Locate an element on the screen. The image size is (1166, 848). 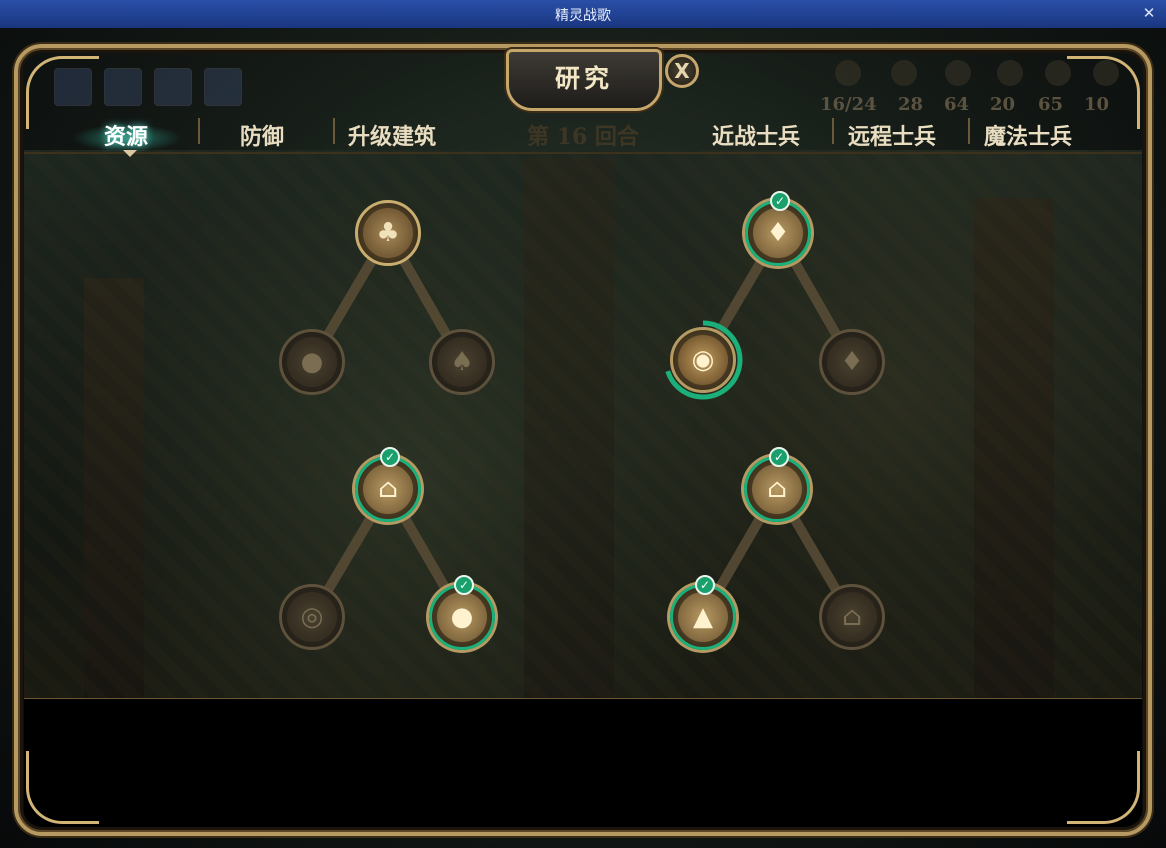
research-node-house-upgrade: ⌂ ✓ is located at coordinates (388, 484).